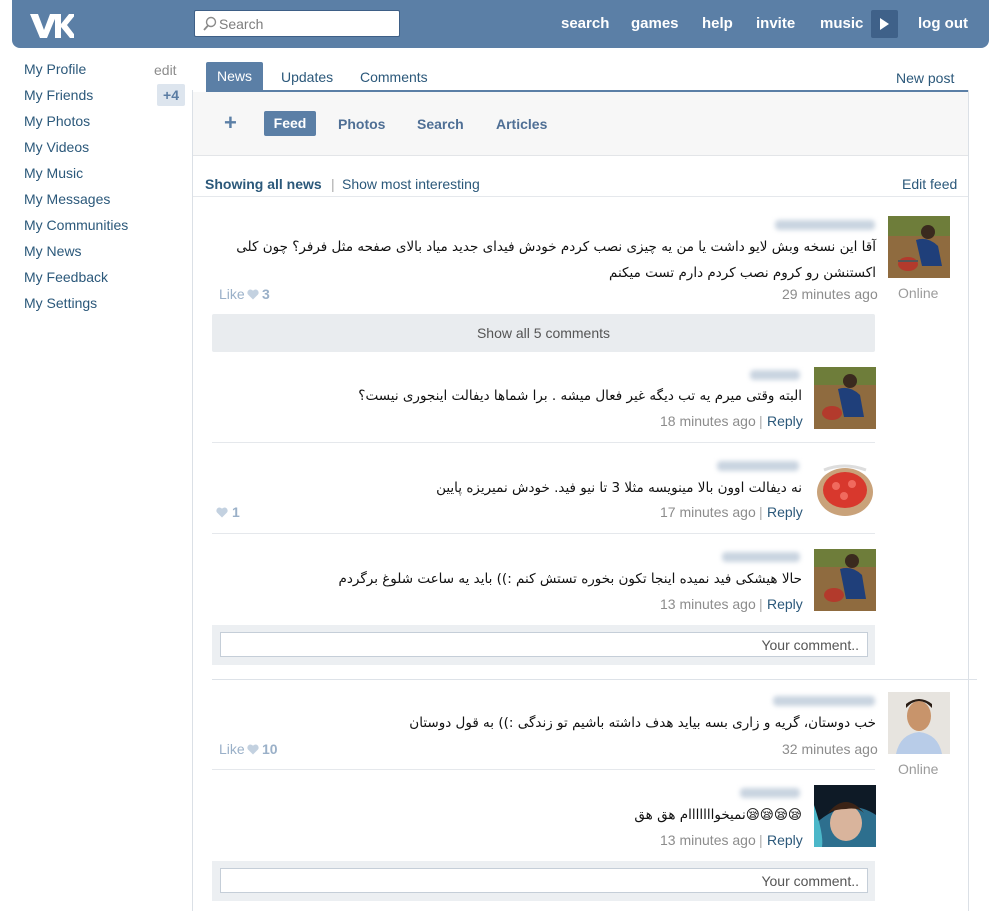  Describe the element at coordinates (60, 303) in the screenshot. I see `sidebar-item-my-settings: My Settings` at that location.